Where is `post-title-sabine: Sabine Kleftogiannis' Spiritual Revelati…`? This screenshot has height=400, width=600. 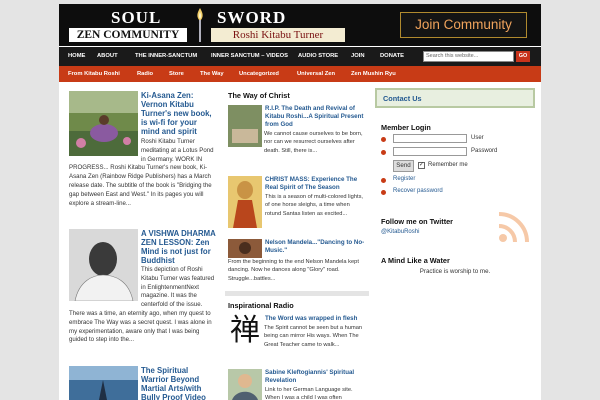
post-title-sabine: Sabine Kleftogiannis' Spiritual Revelati… is located at coordinates (316, 377).